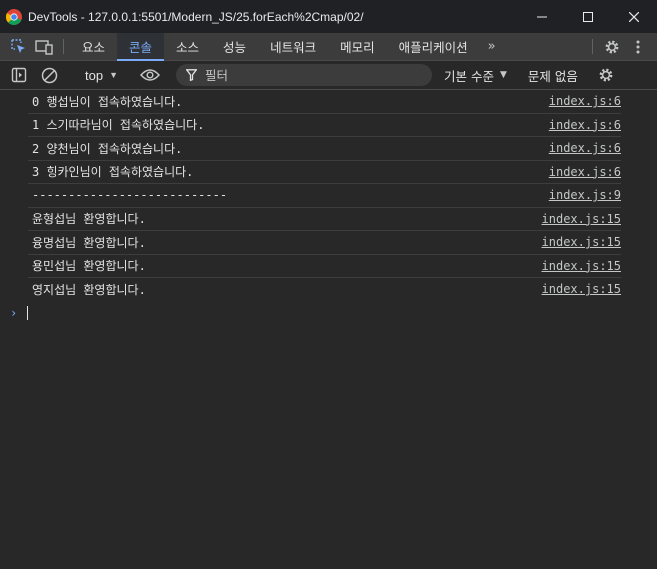  Describe the element at coordinates (324, 219) in the screenshot. I see `console-message: 윤형섭님 환영합니다. index.js:15` at that location.